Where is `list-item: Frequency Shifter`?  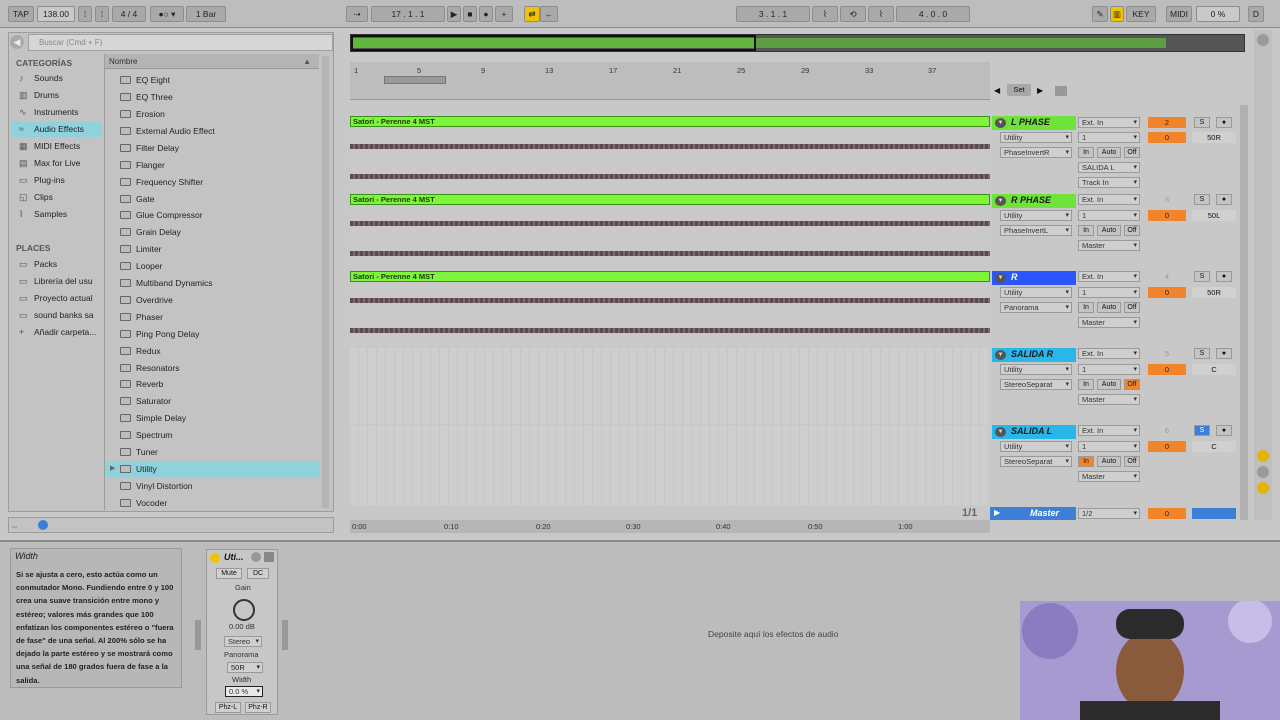 list-item: Frequency Shifter is located at coordinates (212, 182).